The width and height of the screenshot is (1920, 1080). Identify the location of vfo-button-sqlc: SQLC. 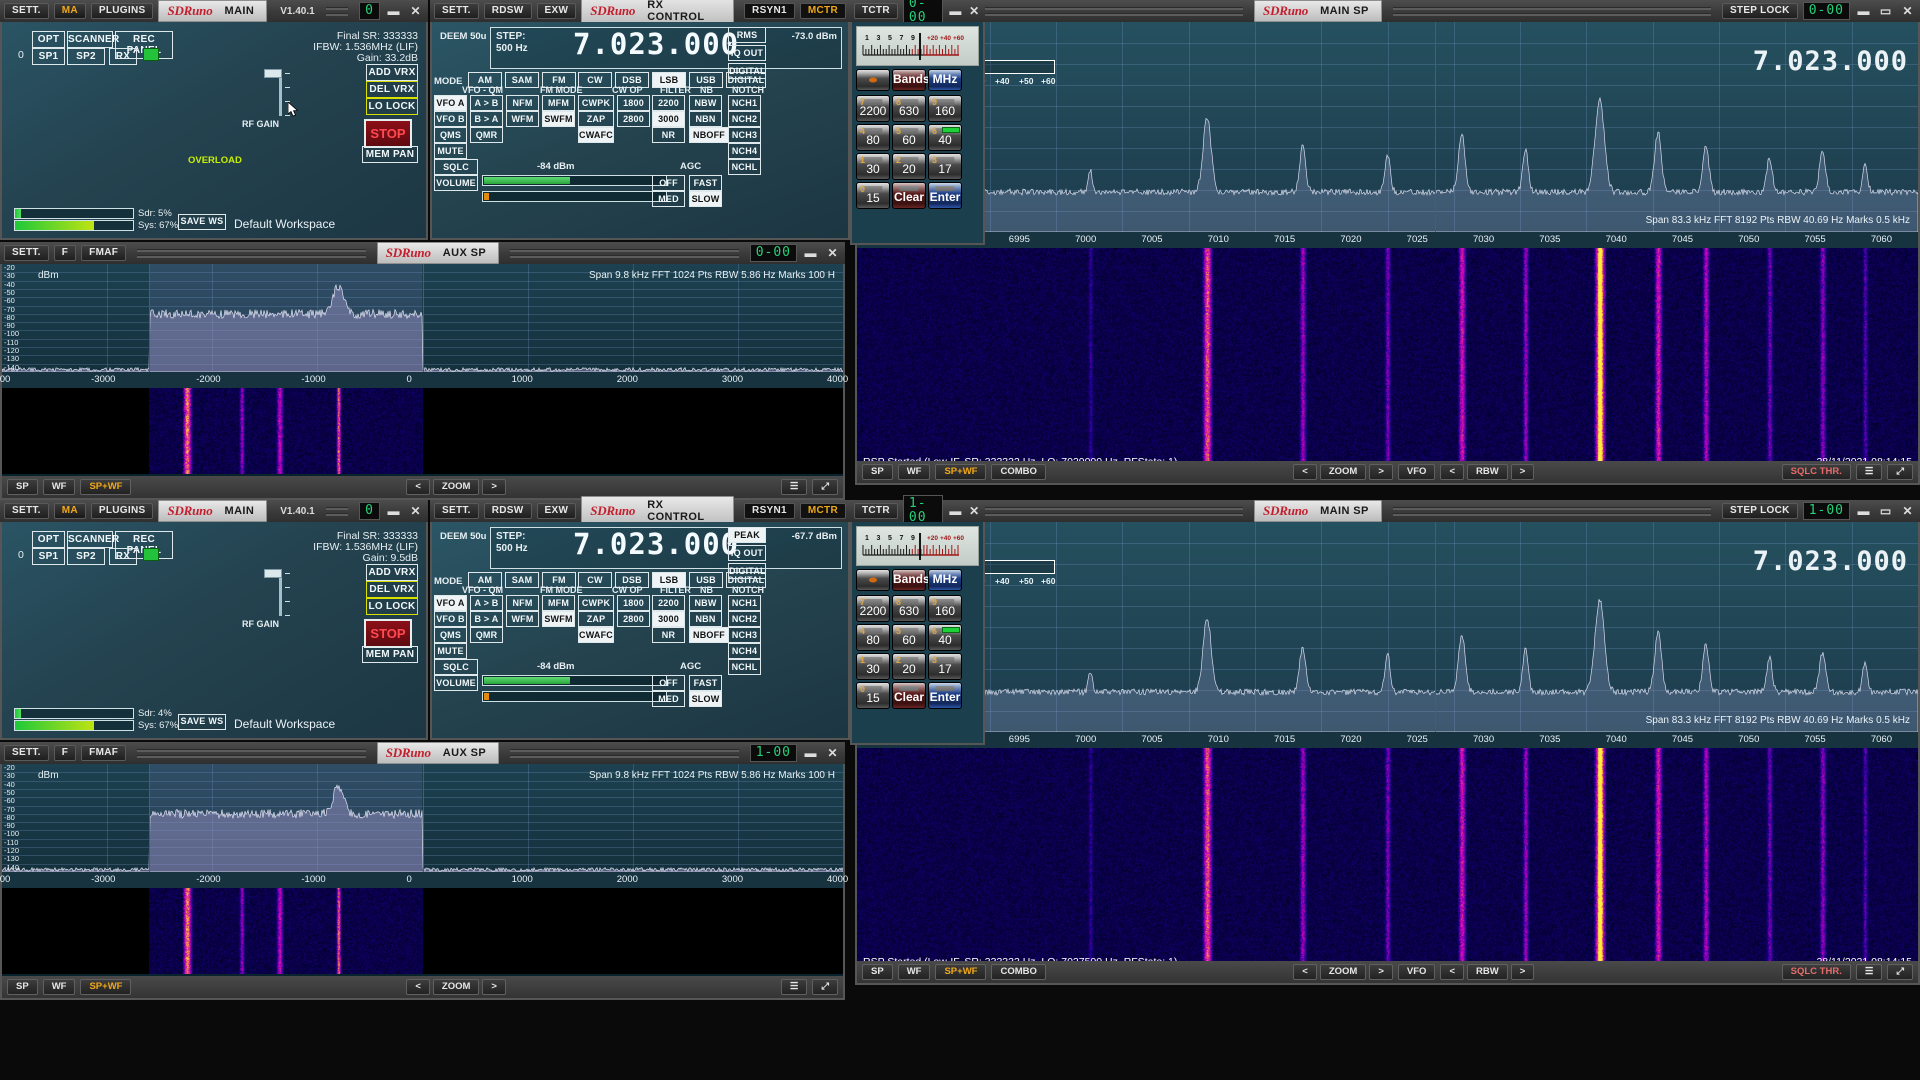
(456, 667).